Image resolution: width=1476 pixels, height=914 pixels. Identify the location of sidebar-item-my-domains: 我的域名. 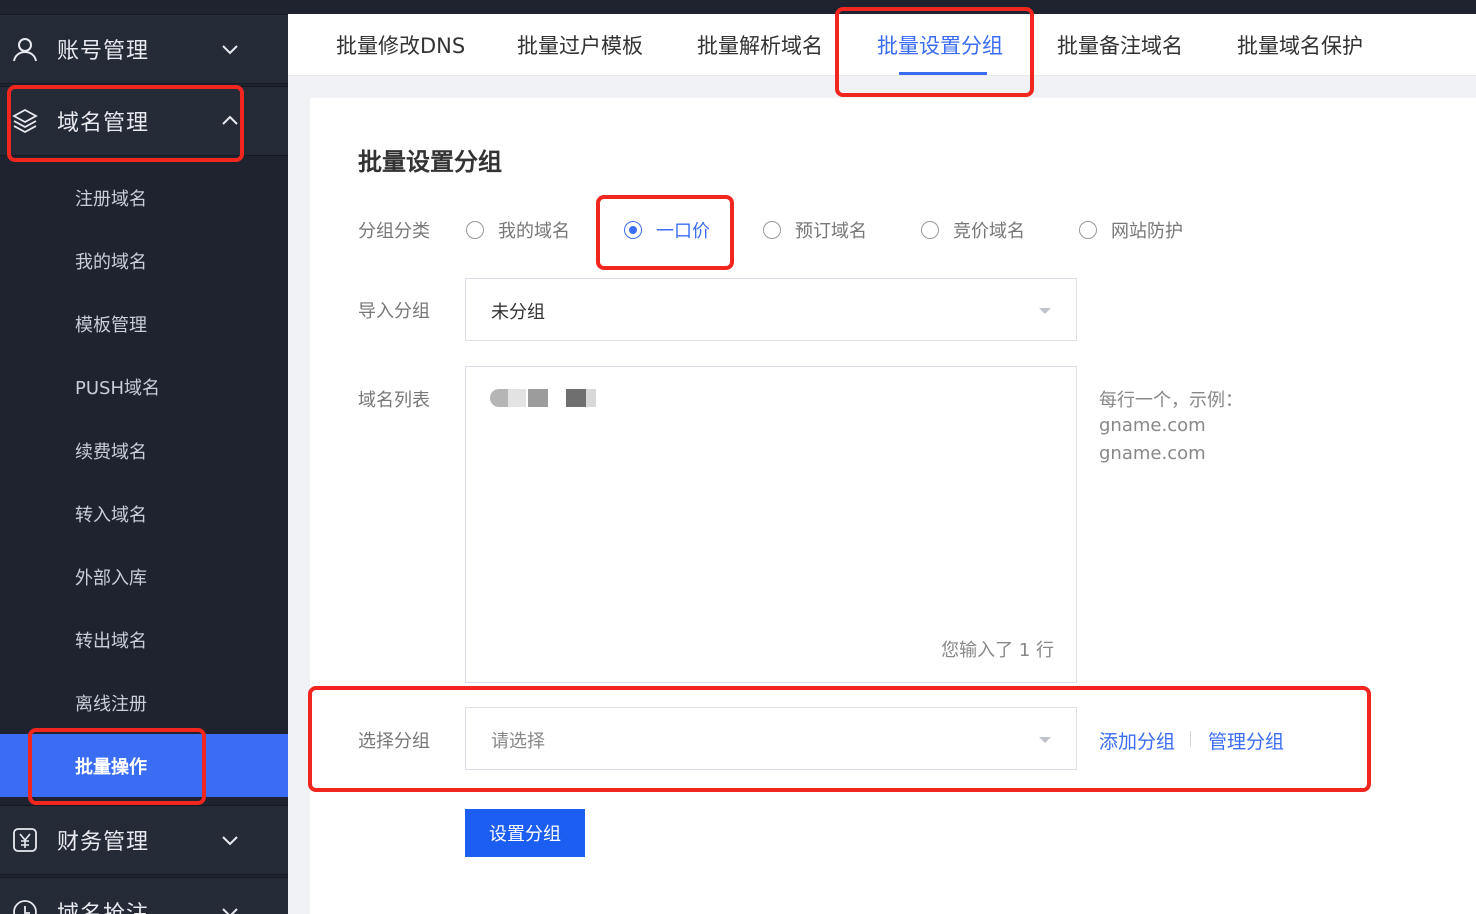
(144, 260).